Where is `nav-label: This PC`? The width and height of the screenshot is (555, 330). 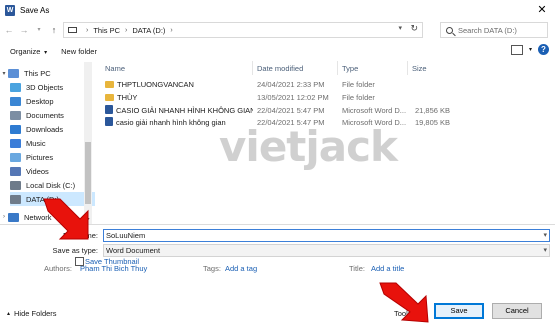
nav-label: This PC is located at coordinates (37, 73).